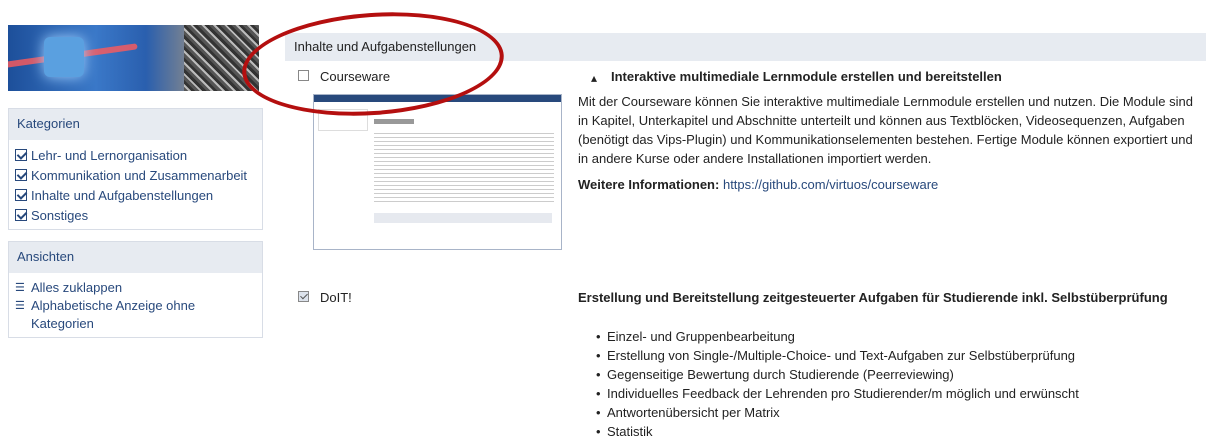 Image resolution: width=1206 pixels, height=441 pixels. Describe the element at coordinates (133, 58) in the screenshot. I see `sidebar-banner-image` at that location.